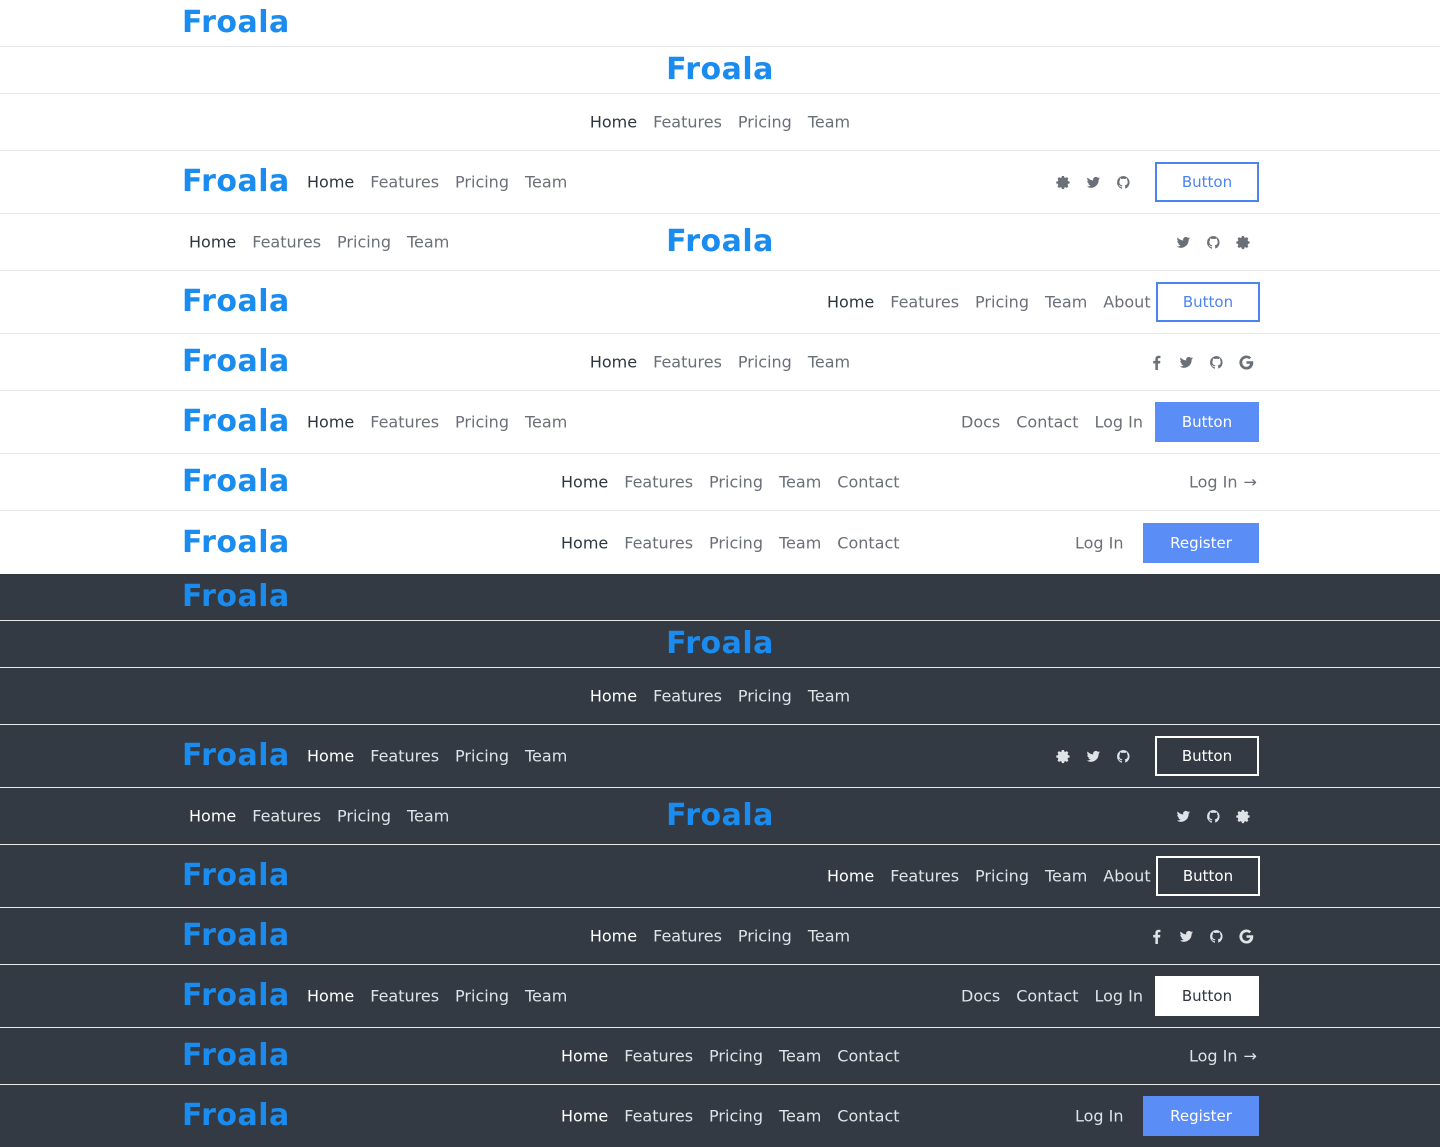 The width and height of the screenshot is (1440, 1147). What do you see at coordinates (1223, 1056) in the screenshot?
I see `login-link: Log In →` at bounding box center [1223, 1056].